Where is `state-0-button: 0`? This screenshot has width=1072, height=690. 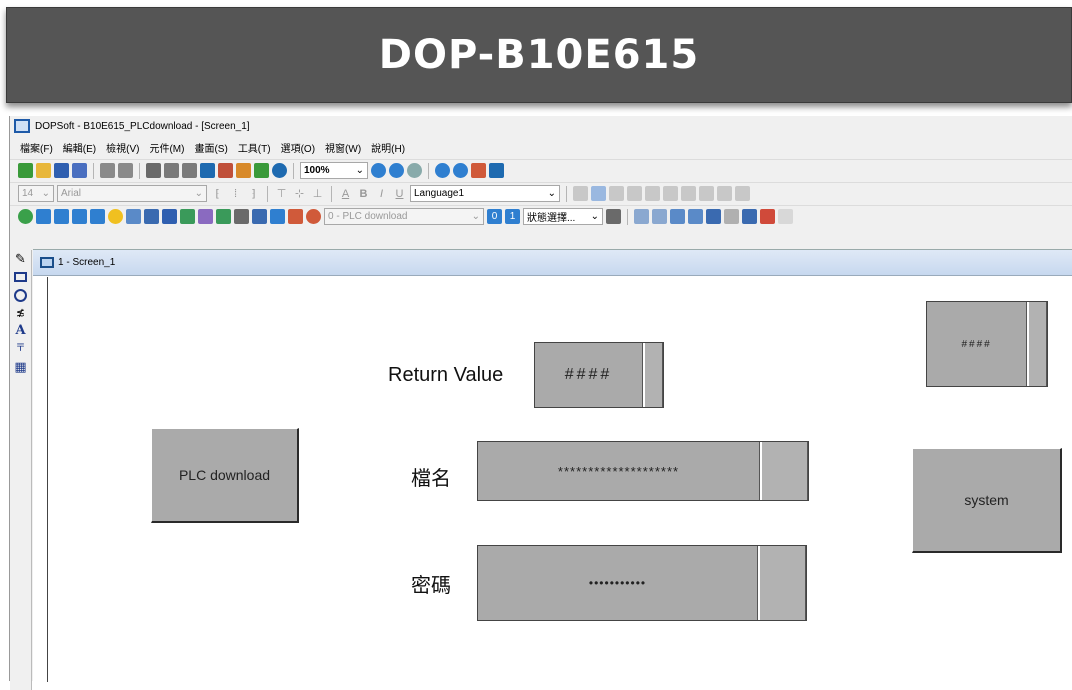 state-0-button: 0 is located at coordinates (494, 216).